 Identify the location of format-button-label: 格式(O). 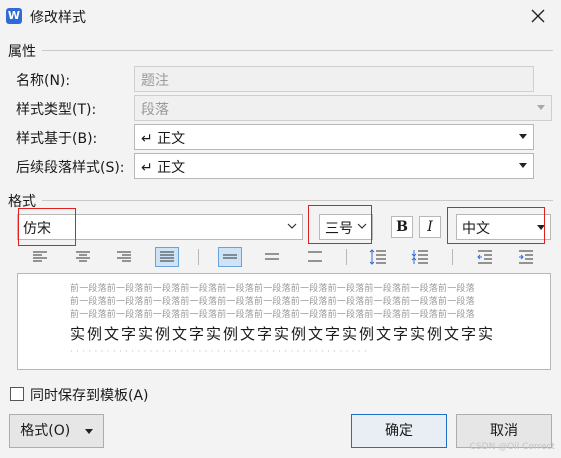
(45, 431).